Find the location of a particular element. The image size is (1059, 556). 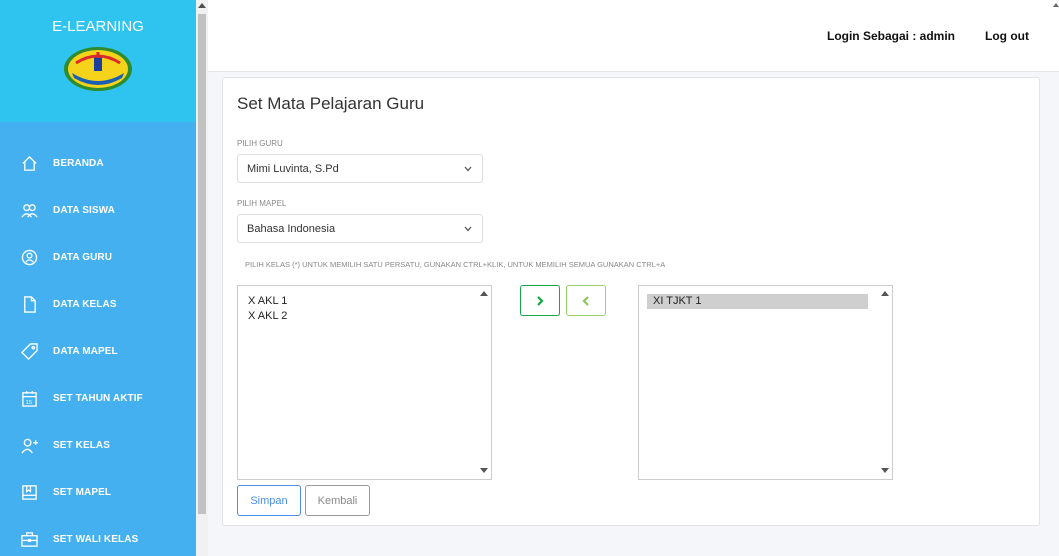

sidebar-scrollbar is located at coordinates (202, 278).